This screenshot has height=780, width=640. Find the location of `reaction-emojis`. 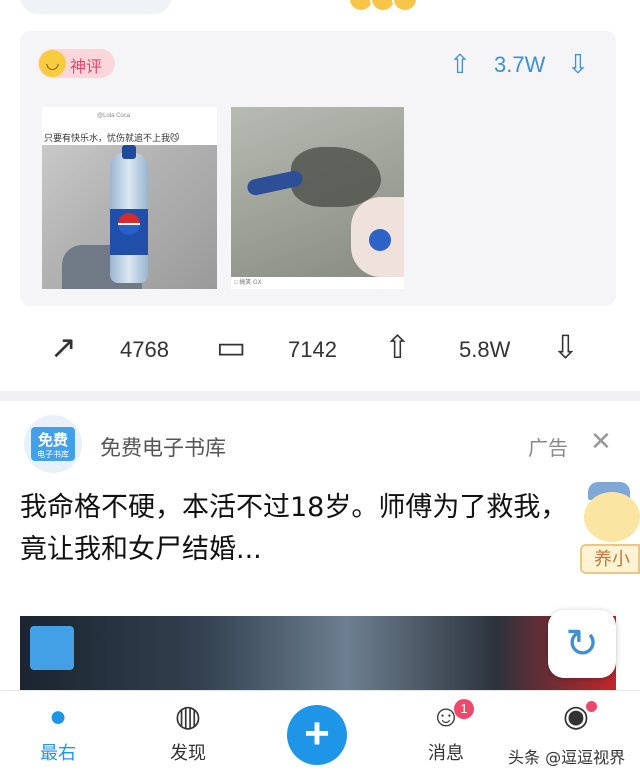

reaction-emojis is located at coordinates (388, 6).